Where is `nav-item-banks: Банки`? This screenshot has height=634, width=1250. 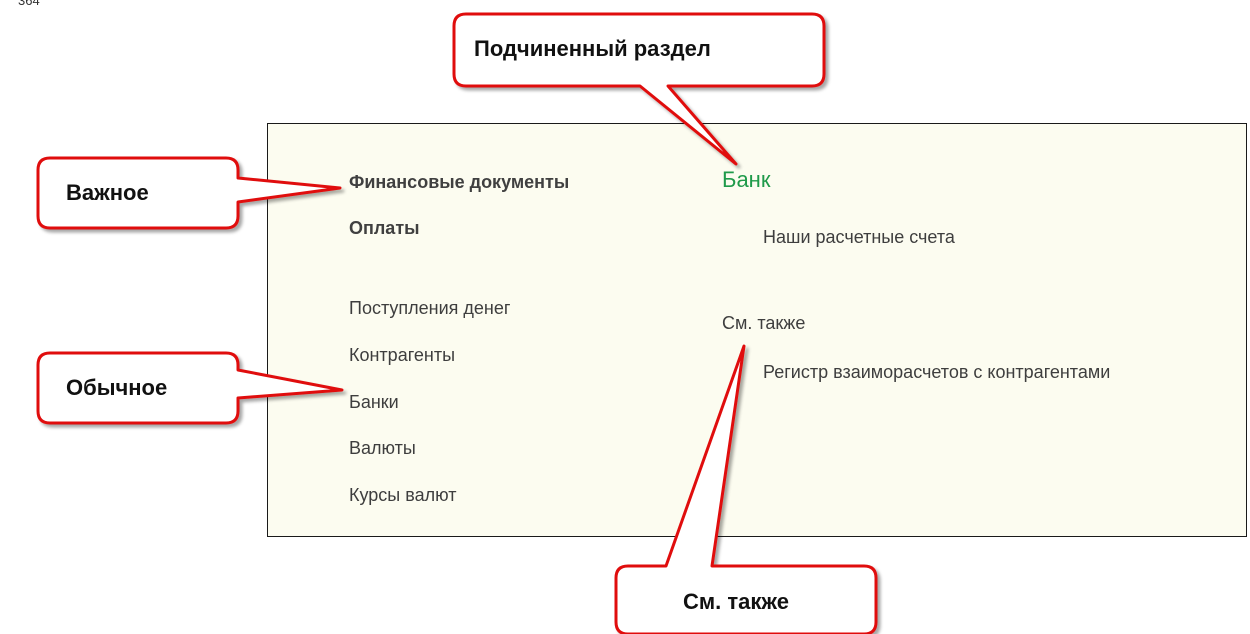
nav-item-banks: Банки is located at coordinates (374, 402).